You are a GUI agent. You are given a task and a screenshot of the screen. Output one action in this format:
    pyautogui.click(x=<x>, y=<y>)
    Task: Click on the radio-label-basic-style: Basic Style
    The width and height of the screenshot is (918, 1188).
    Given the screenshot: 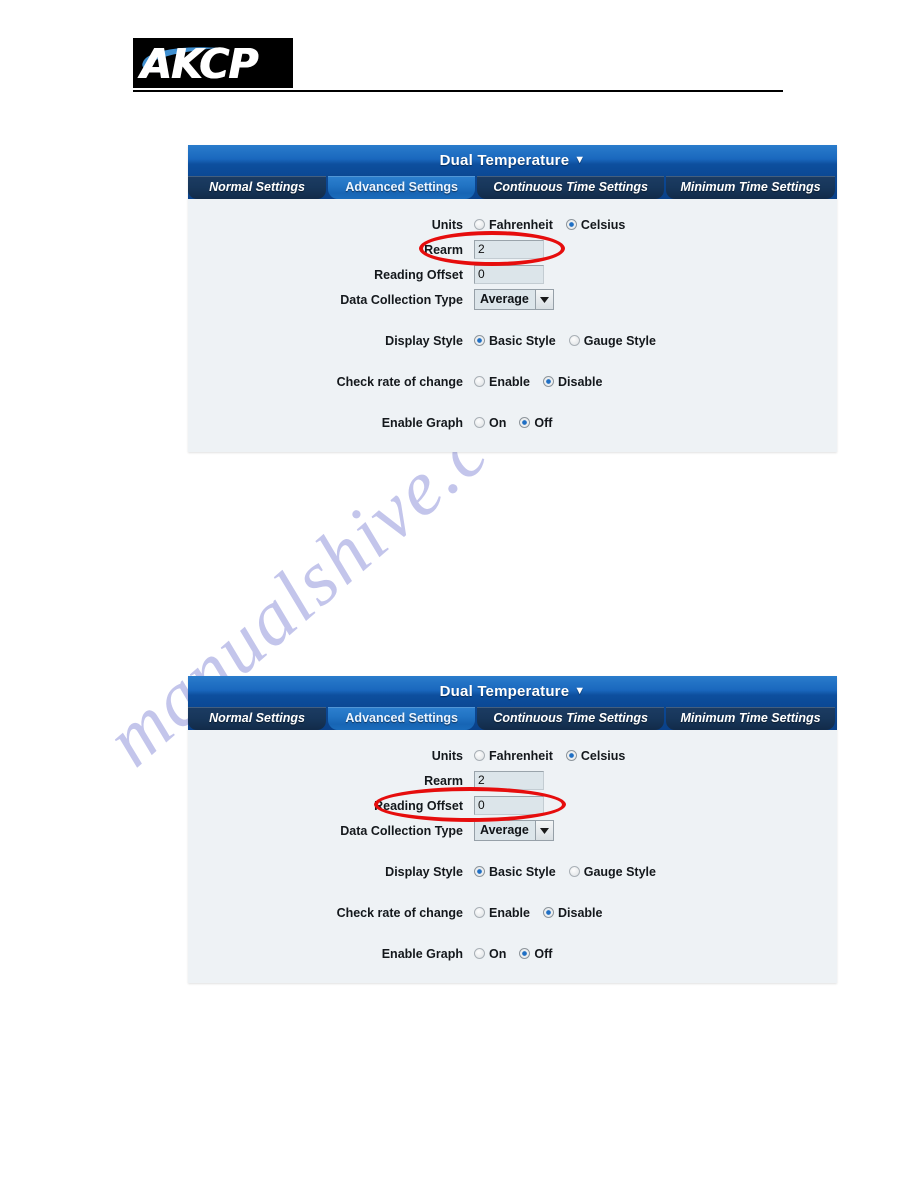 What is the action you would take?
    pyautogui.click(x=522, y=340)
    